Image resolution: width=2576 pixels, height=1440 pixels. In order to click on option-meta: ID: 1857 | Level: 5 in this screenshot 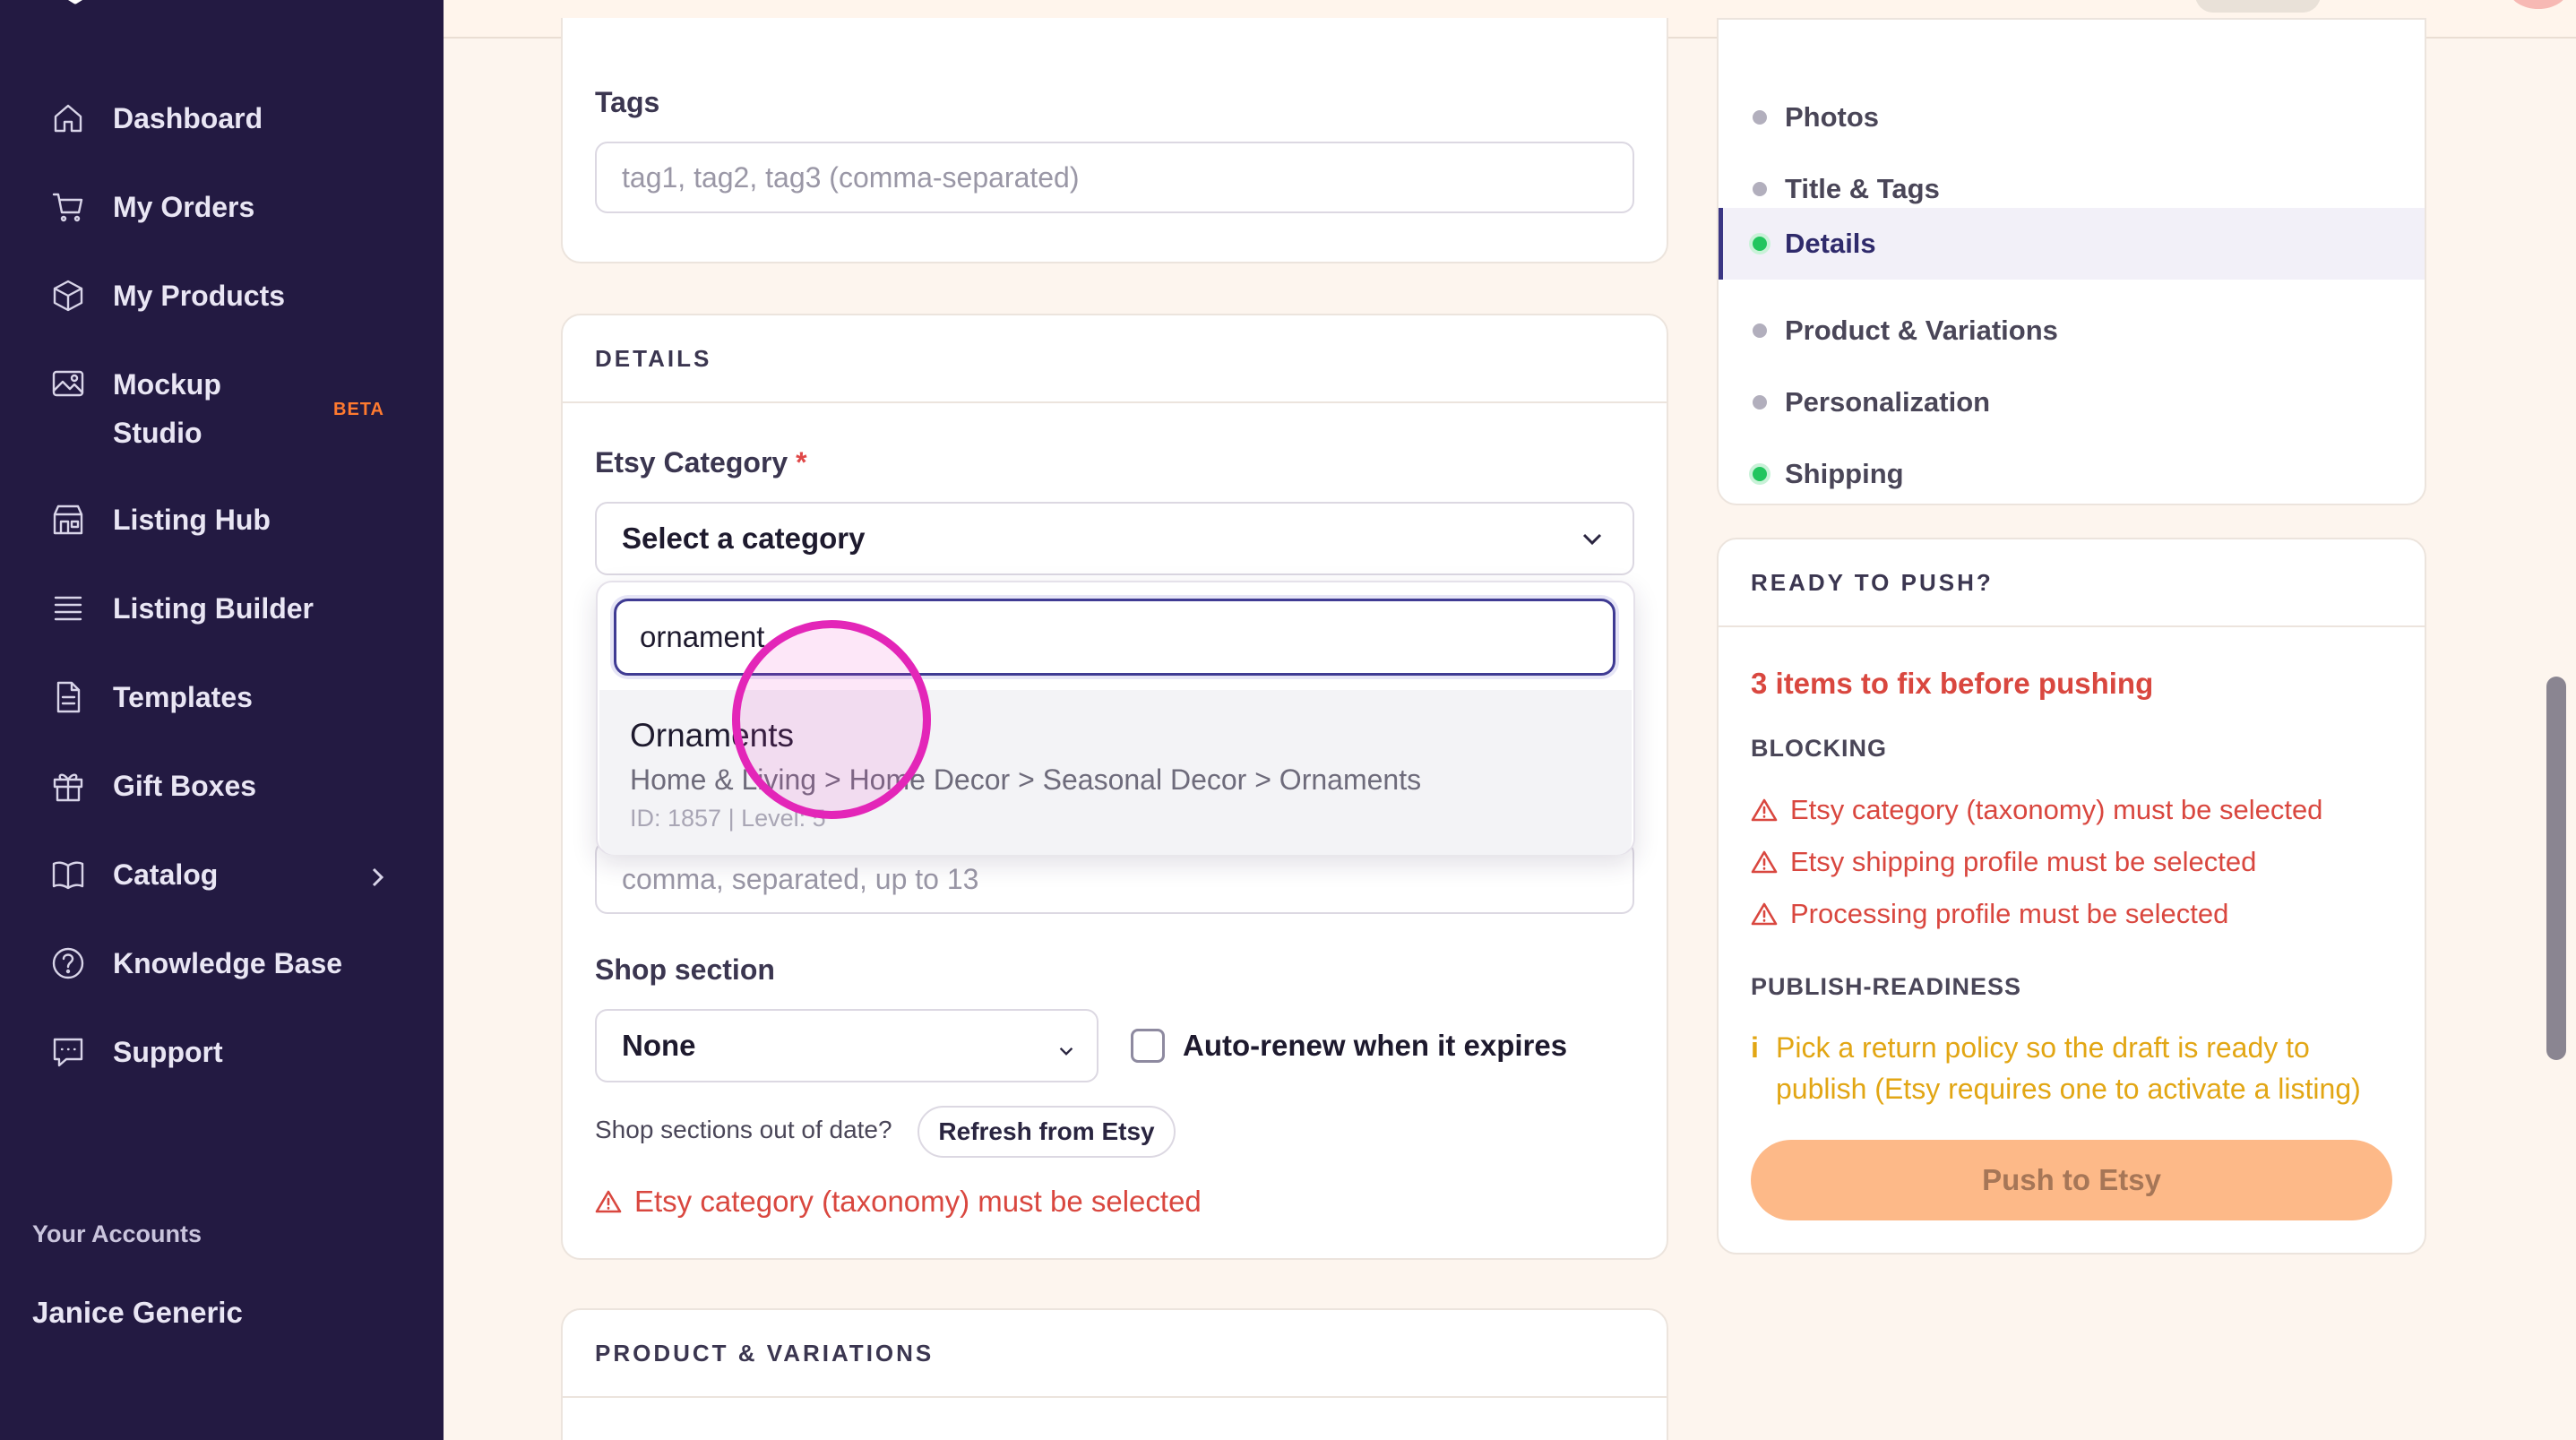, I will do `click(728, 818)`.